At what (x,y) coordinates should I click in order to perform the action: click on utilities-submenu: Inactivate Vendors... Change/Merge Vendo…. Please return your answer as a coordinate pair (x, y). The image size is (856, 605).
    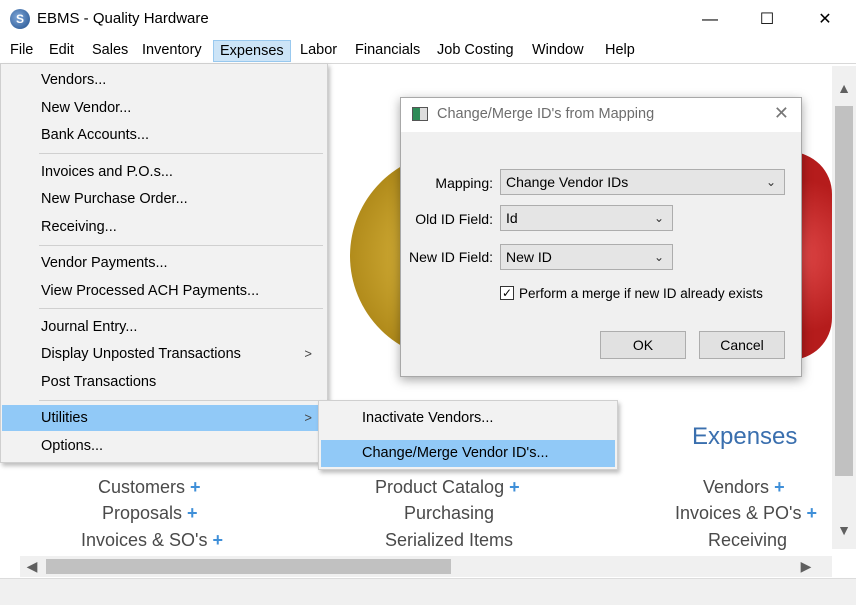
    Looking at the image, I should click on (468, 435).